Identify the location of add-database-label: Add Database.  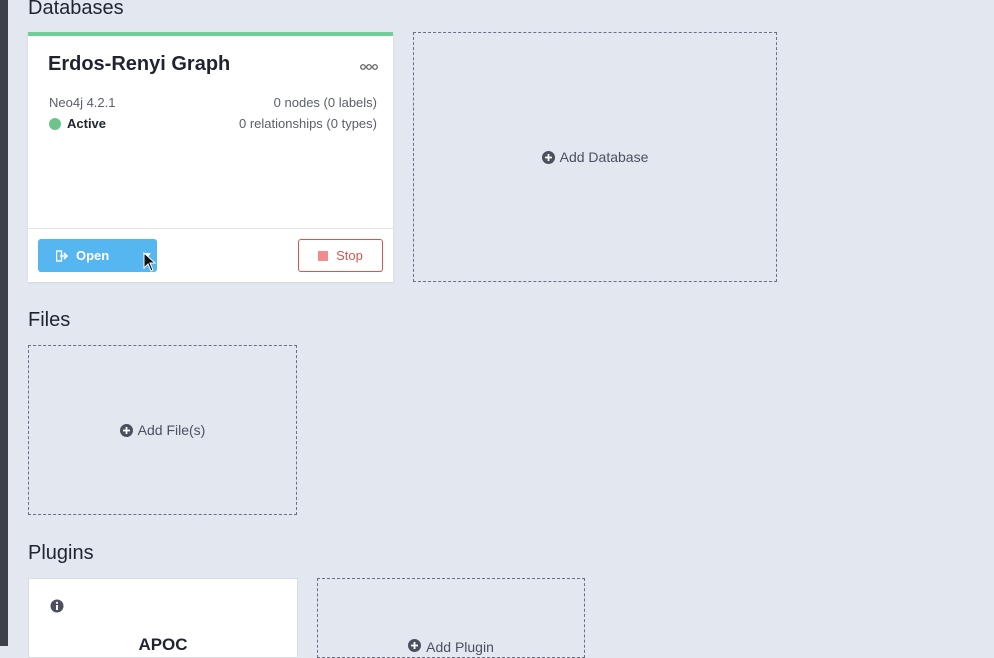
(604, 157).